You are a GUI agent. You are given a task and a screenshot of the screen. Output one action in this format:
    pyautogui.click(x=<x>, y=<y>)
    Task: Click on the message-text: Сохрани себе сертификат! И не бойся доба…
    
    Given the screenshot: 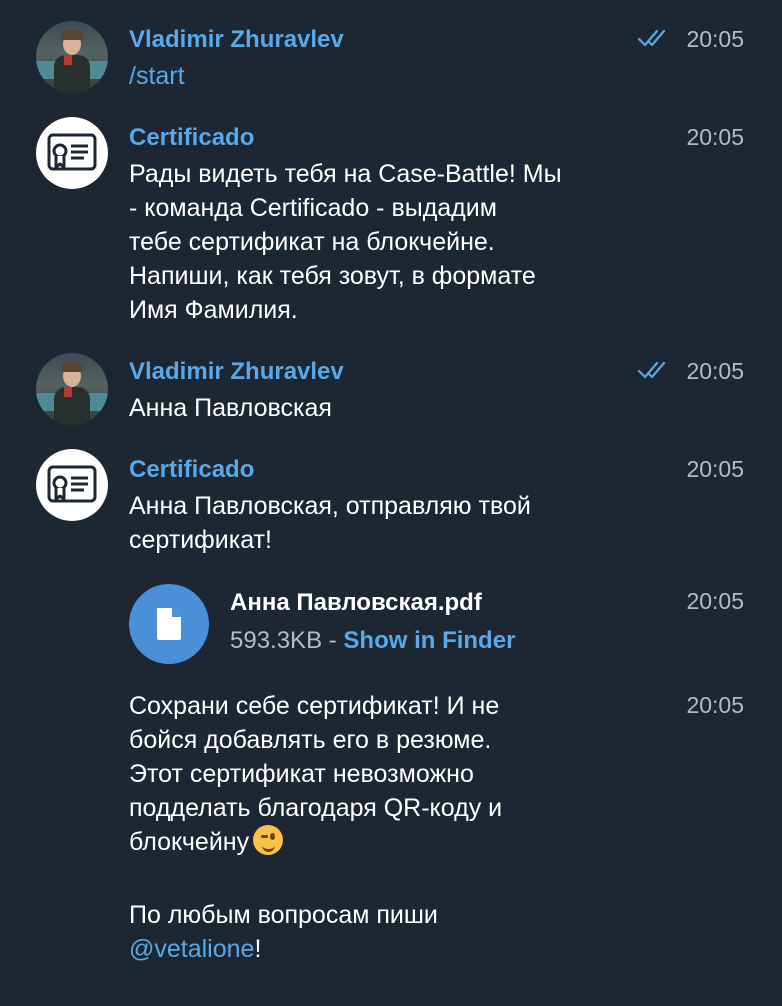 What is the action you would take?
    pyautogui.click(x=389, y=774)
    